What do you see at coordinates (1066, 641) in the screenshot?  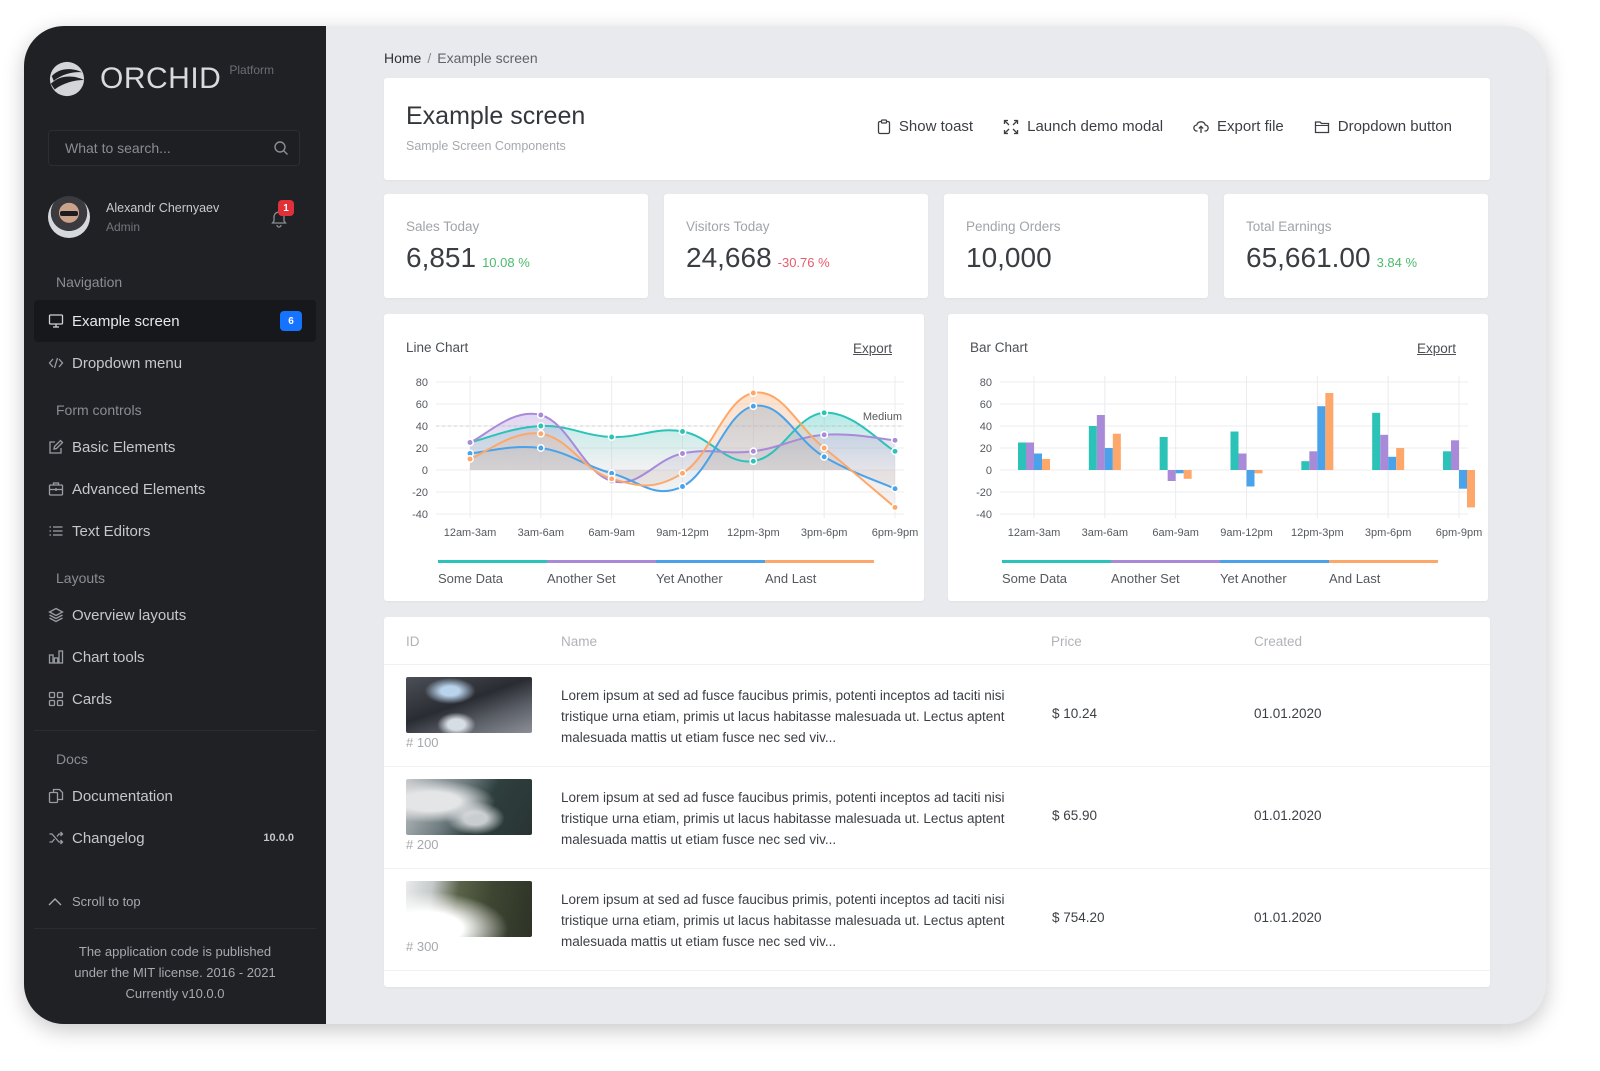 I see `column-header-price: Price` at bounding box center [1066, 641].